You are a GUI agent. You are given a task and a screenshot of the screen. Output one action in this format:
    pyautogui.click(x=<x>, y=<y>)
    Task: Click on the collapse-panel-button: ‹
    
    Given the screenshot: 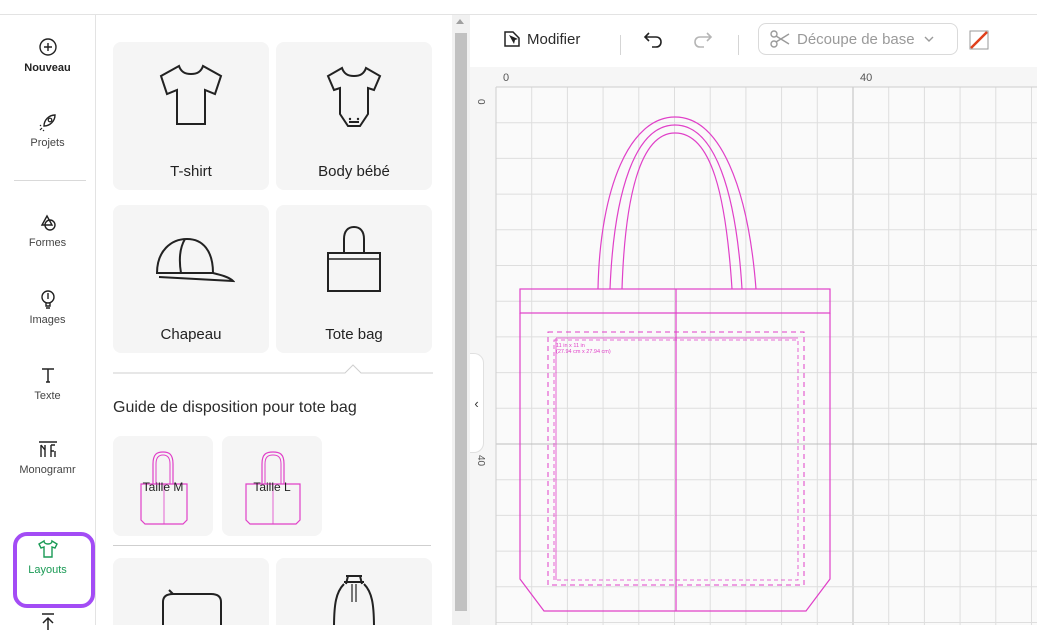 What is the action you would take?
    pyautogui.click(x=477, y=403)
    